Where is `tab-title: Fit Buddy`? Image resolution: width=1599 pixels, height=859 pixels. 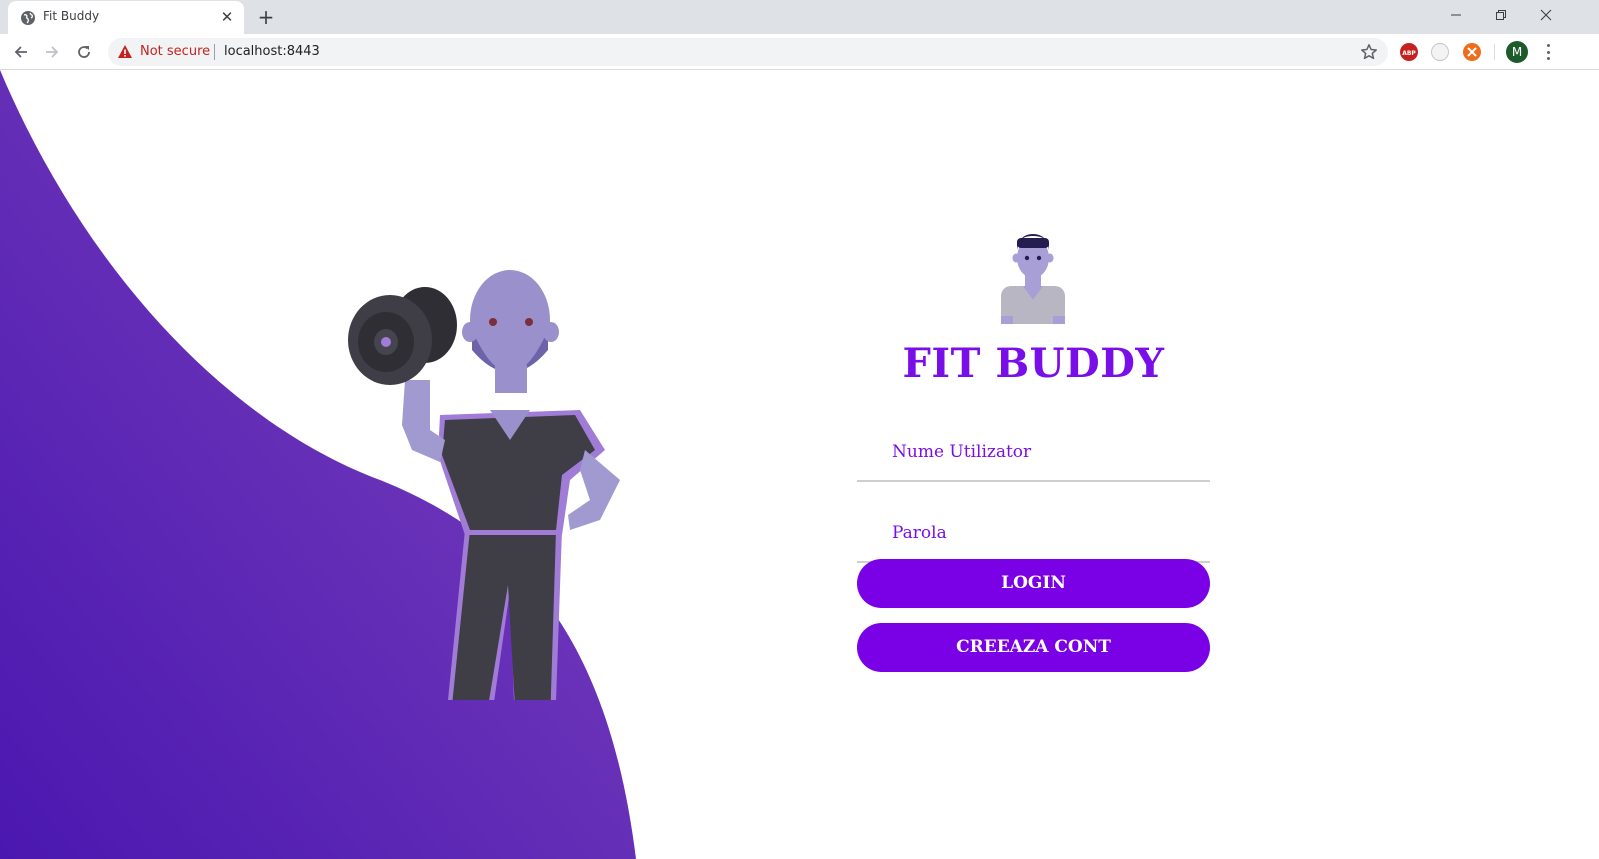
tab-title: Fit Buddy is located at coordinates (71, 16).